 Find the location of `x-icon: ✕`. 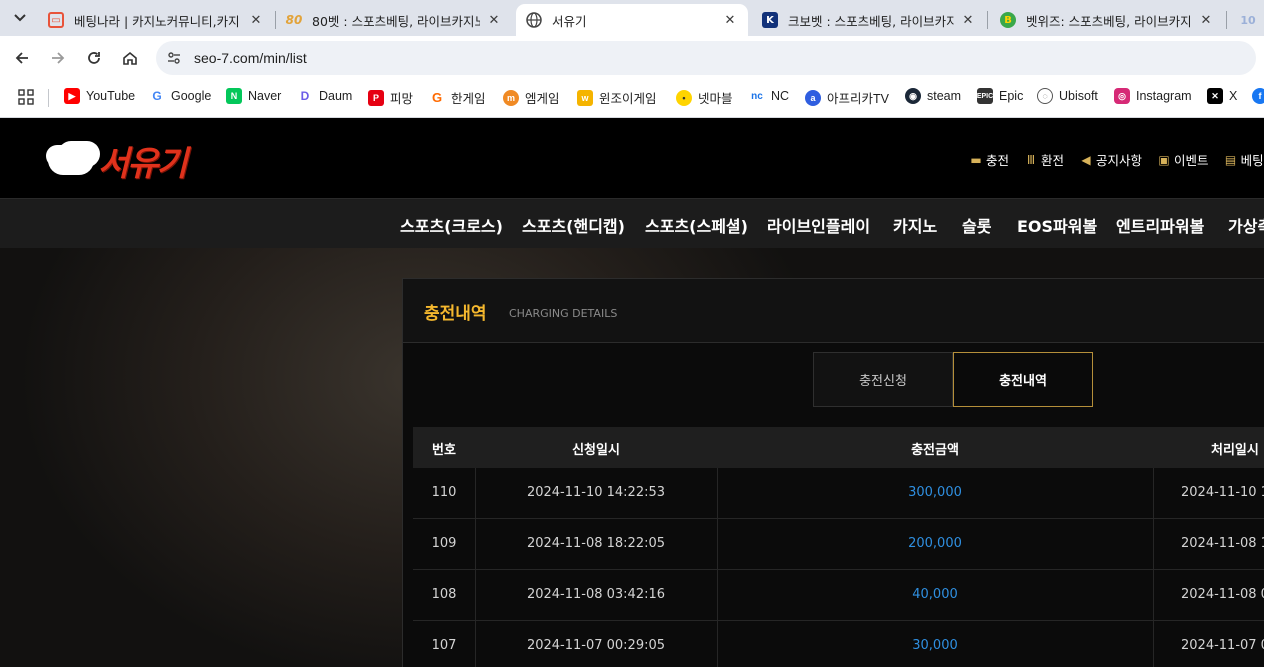

x-icon: ✕ is located at coordinates (1215, 96).